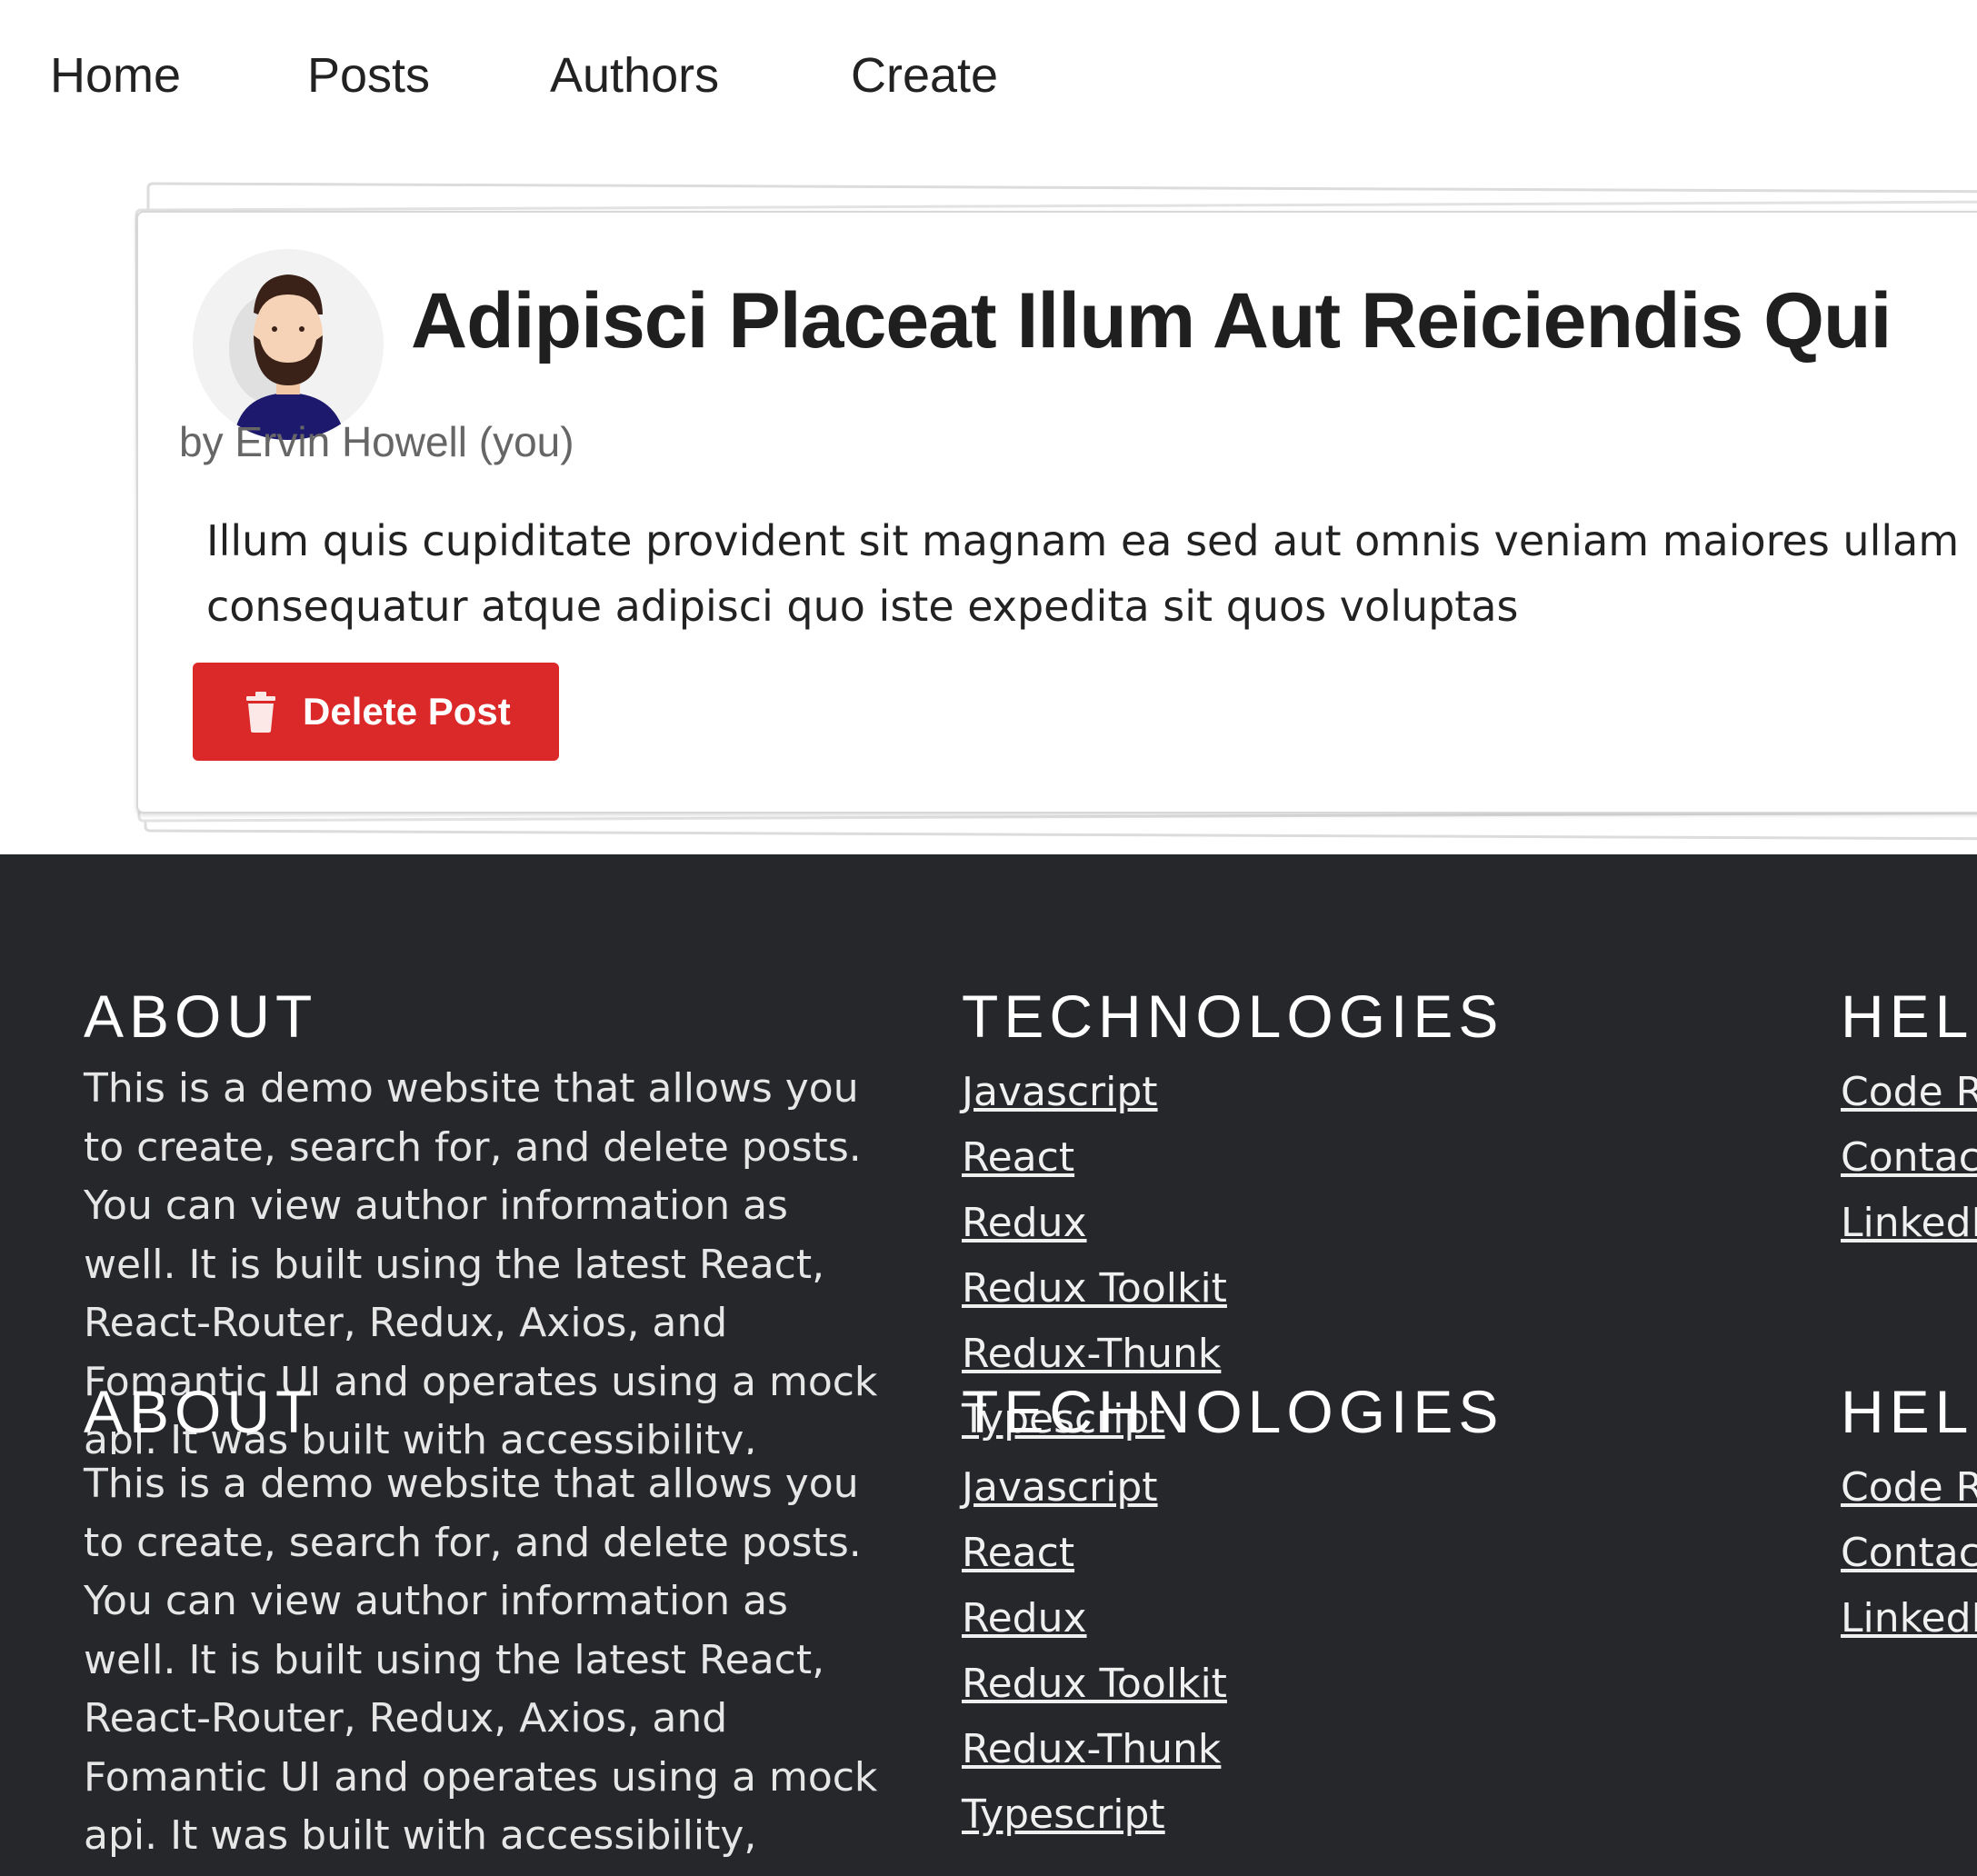  I want to click on top-nav: Home Posts Authors Create, so click(988, 77).